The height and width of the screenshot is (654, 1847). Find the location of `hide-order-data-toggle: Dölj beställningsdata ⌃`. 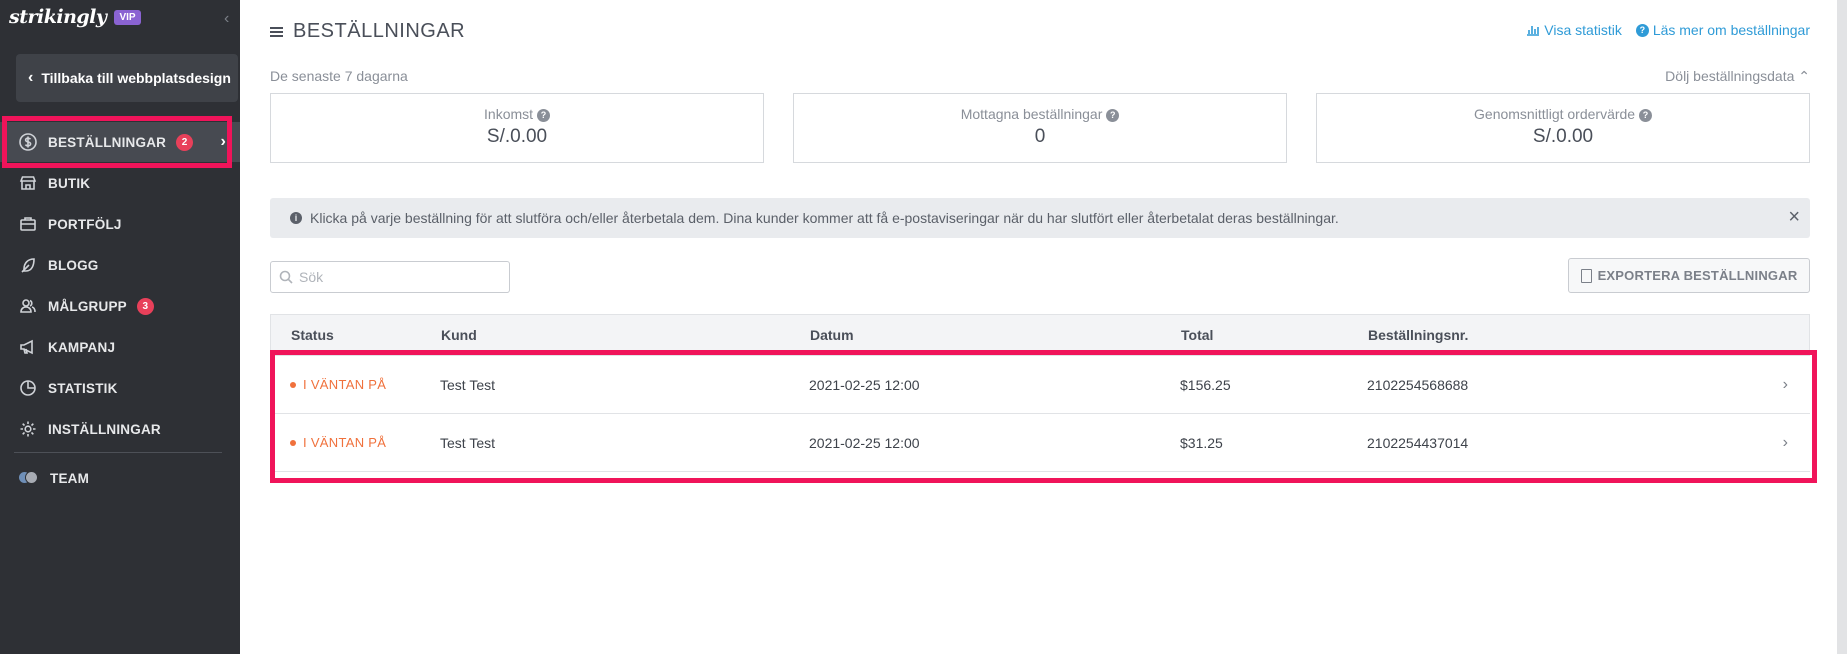

hide-order-data-toggle: Dölj beställningsdata ⌃ is located at coordinates (1737, 76).